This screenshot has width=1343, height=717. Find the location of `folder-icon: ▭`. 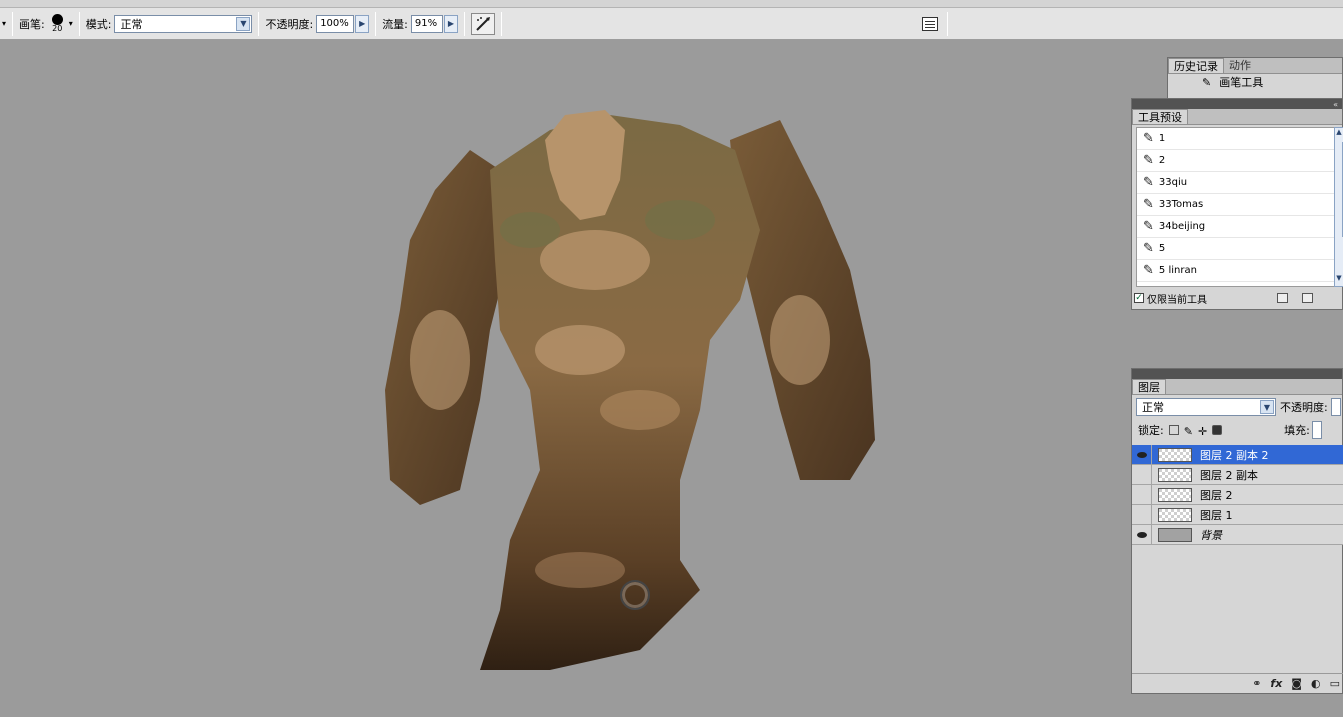

folder-icon: ▭ is located at coordinates (1335, 683).